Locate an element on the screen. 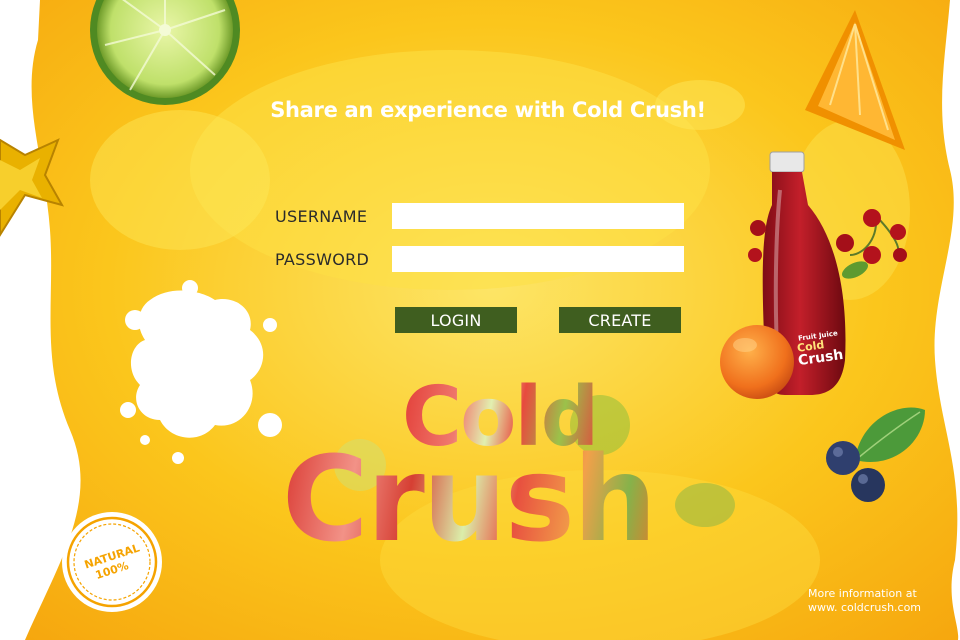  create-button: CREATE is located at coordinates (620, 320).